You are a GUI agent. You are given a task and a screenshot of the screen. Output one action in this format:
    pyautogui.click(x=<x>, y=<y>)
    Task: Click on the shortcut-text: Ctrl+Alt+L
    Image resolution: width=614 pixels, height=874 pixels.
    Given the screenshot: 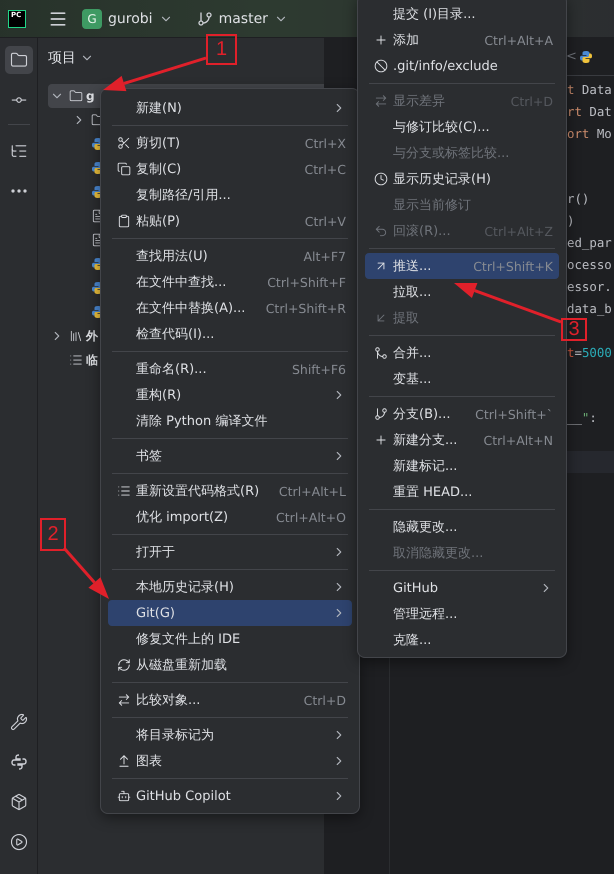 What is the action you would take?
    pyautogui.click(x=312, y=491)
    